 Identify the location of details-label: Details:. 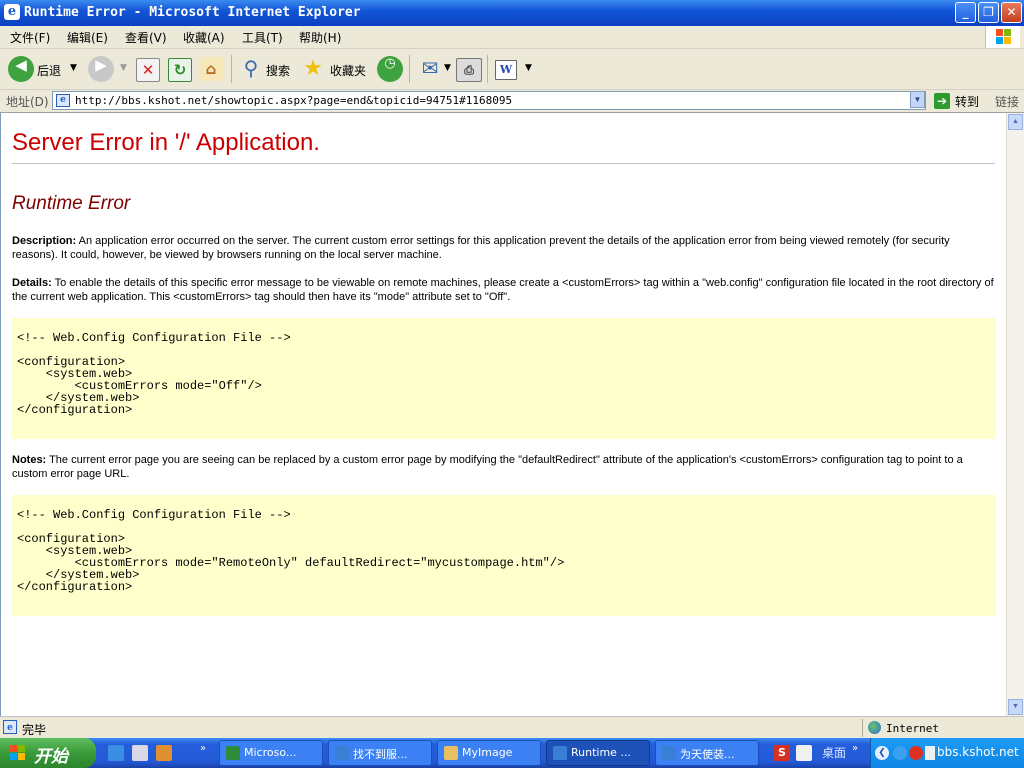
(32, 283).